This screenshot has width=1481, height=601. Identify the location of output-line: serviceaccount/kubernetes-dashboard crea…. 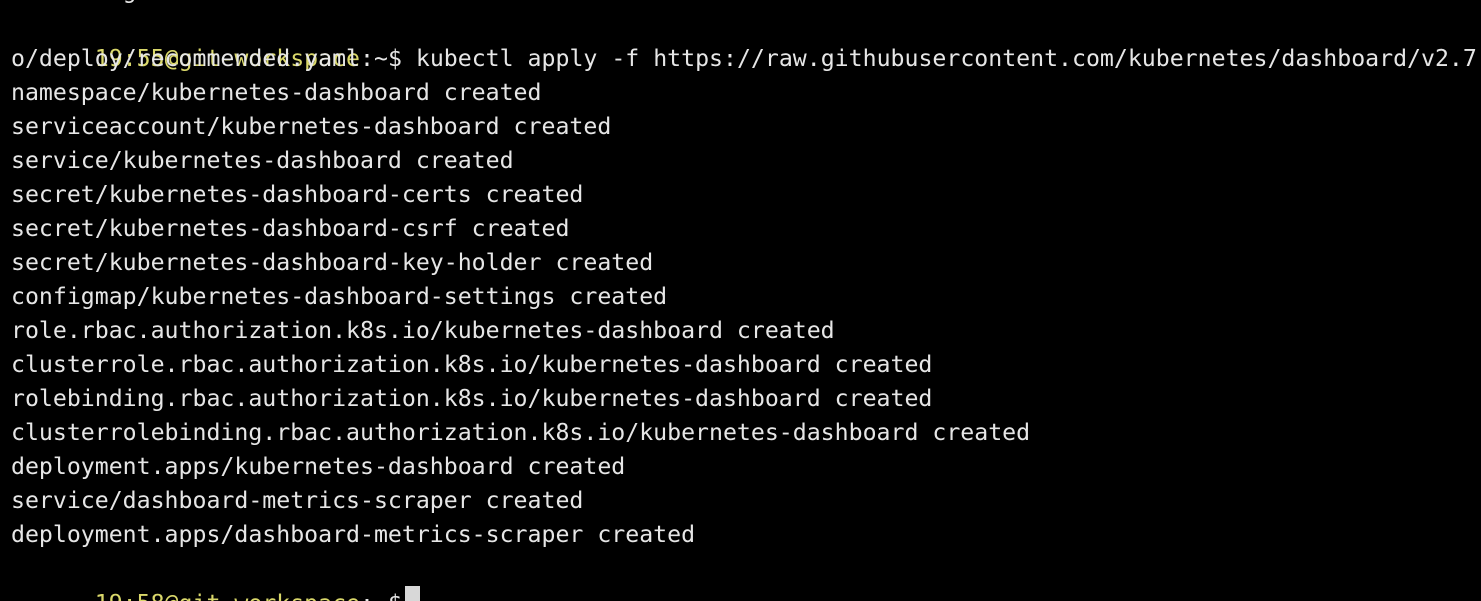
(311, 126).